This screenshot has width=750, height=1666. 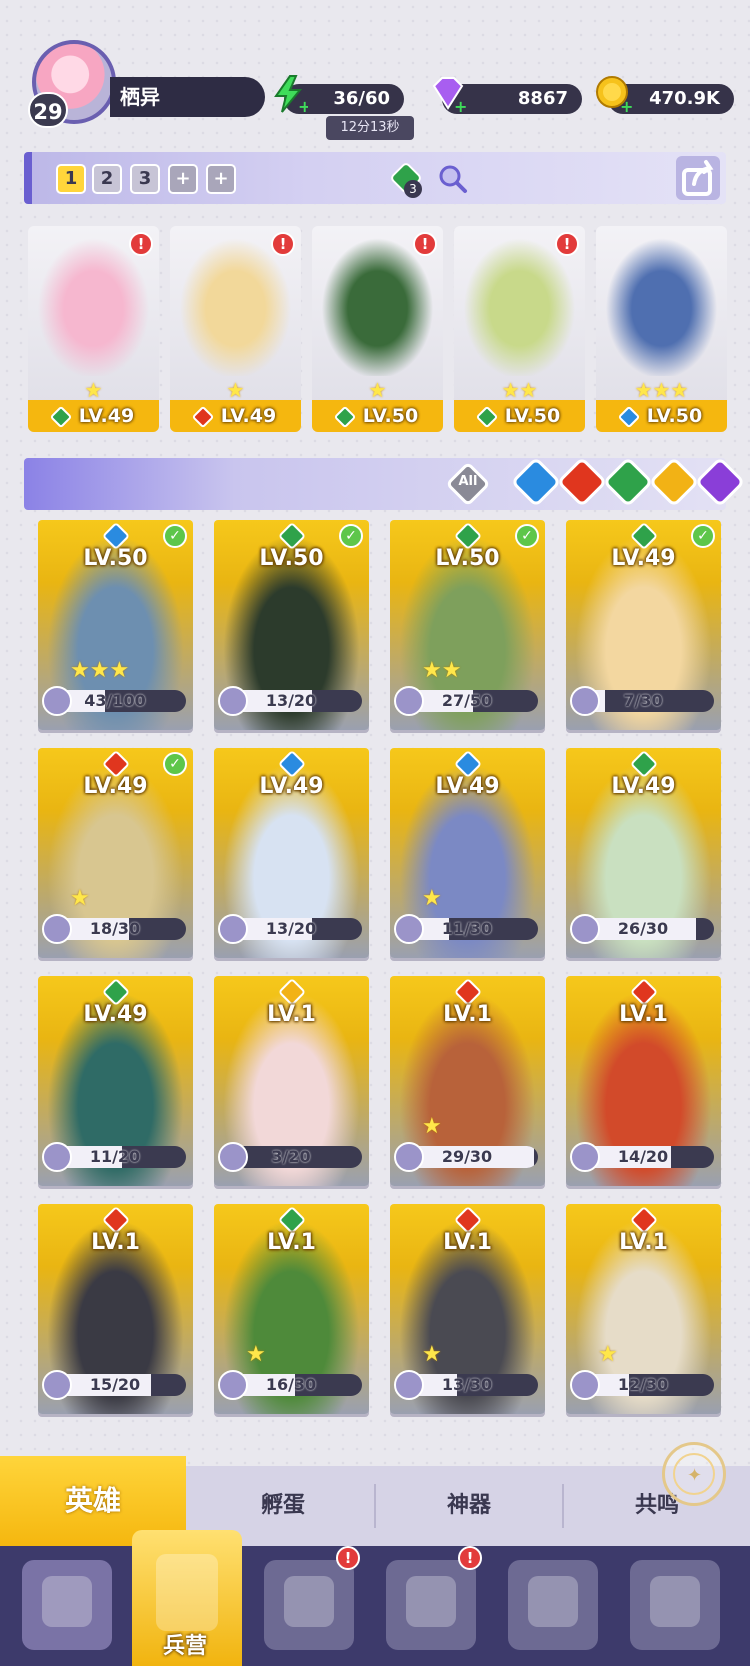 I want to click on hero-portrait, so click(x=661, y=301).